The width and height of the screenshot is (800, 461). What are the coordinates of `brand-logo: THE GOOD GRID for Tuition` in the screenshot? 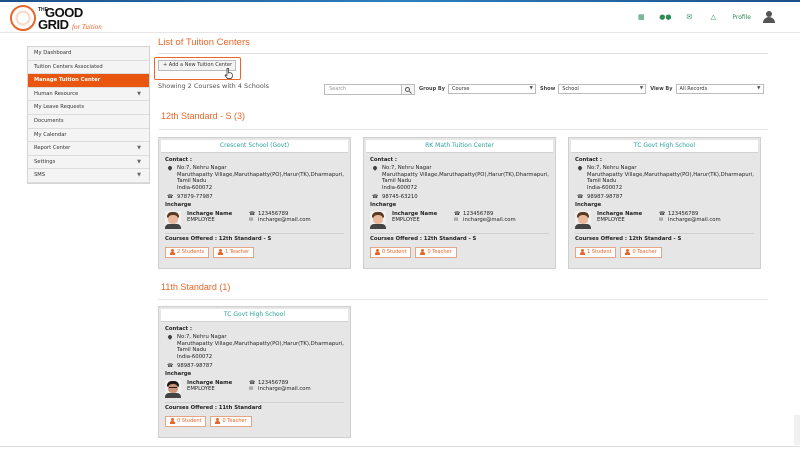 It's located at (70, 19).